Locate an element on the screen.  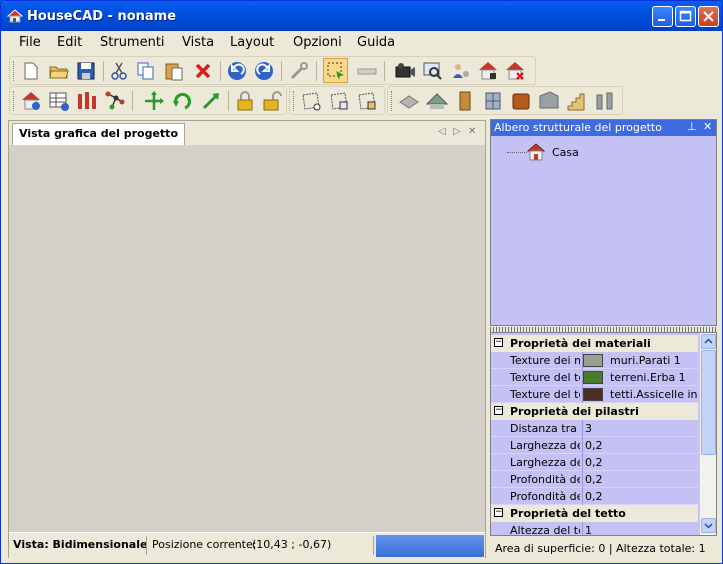
node-tree-icon is located at coordinates (115, 101).